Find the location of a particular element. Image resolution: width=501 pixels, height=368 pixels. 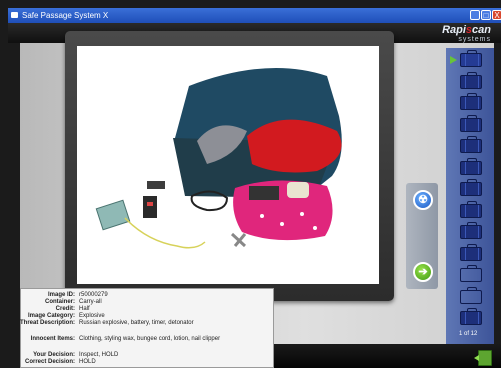

nail-clipper is located at coordinates (238, 240).